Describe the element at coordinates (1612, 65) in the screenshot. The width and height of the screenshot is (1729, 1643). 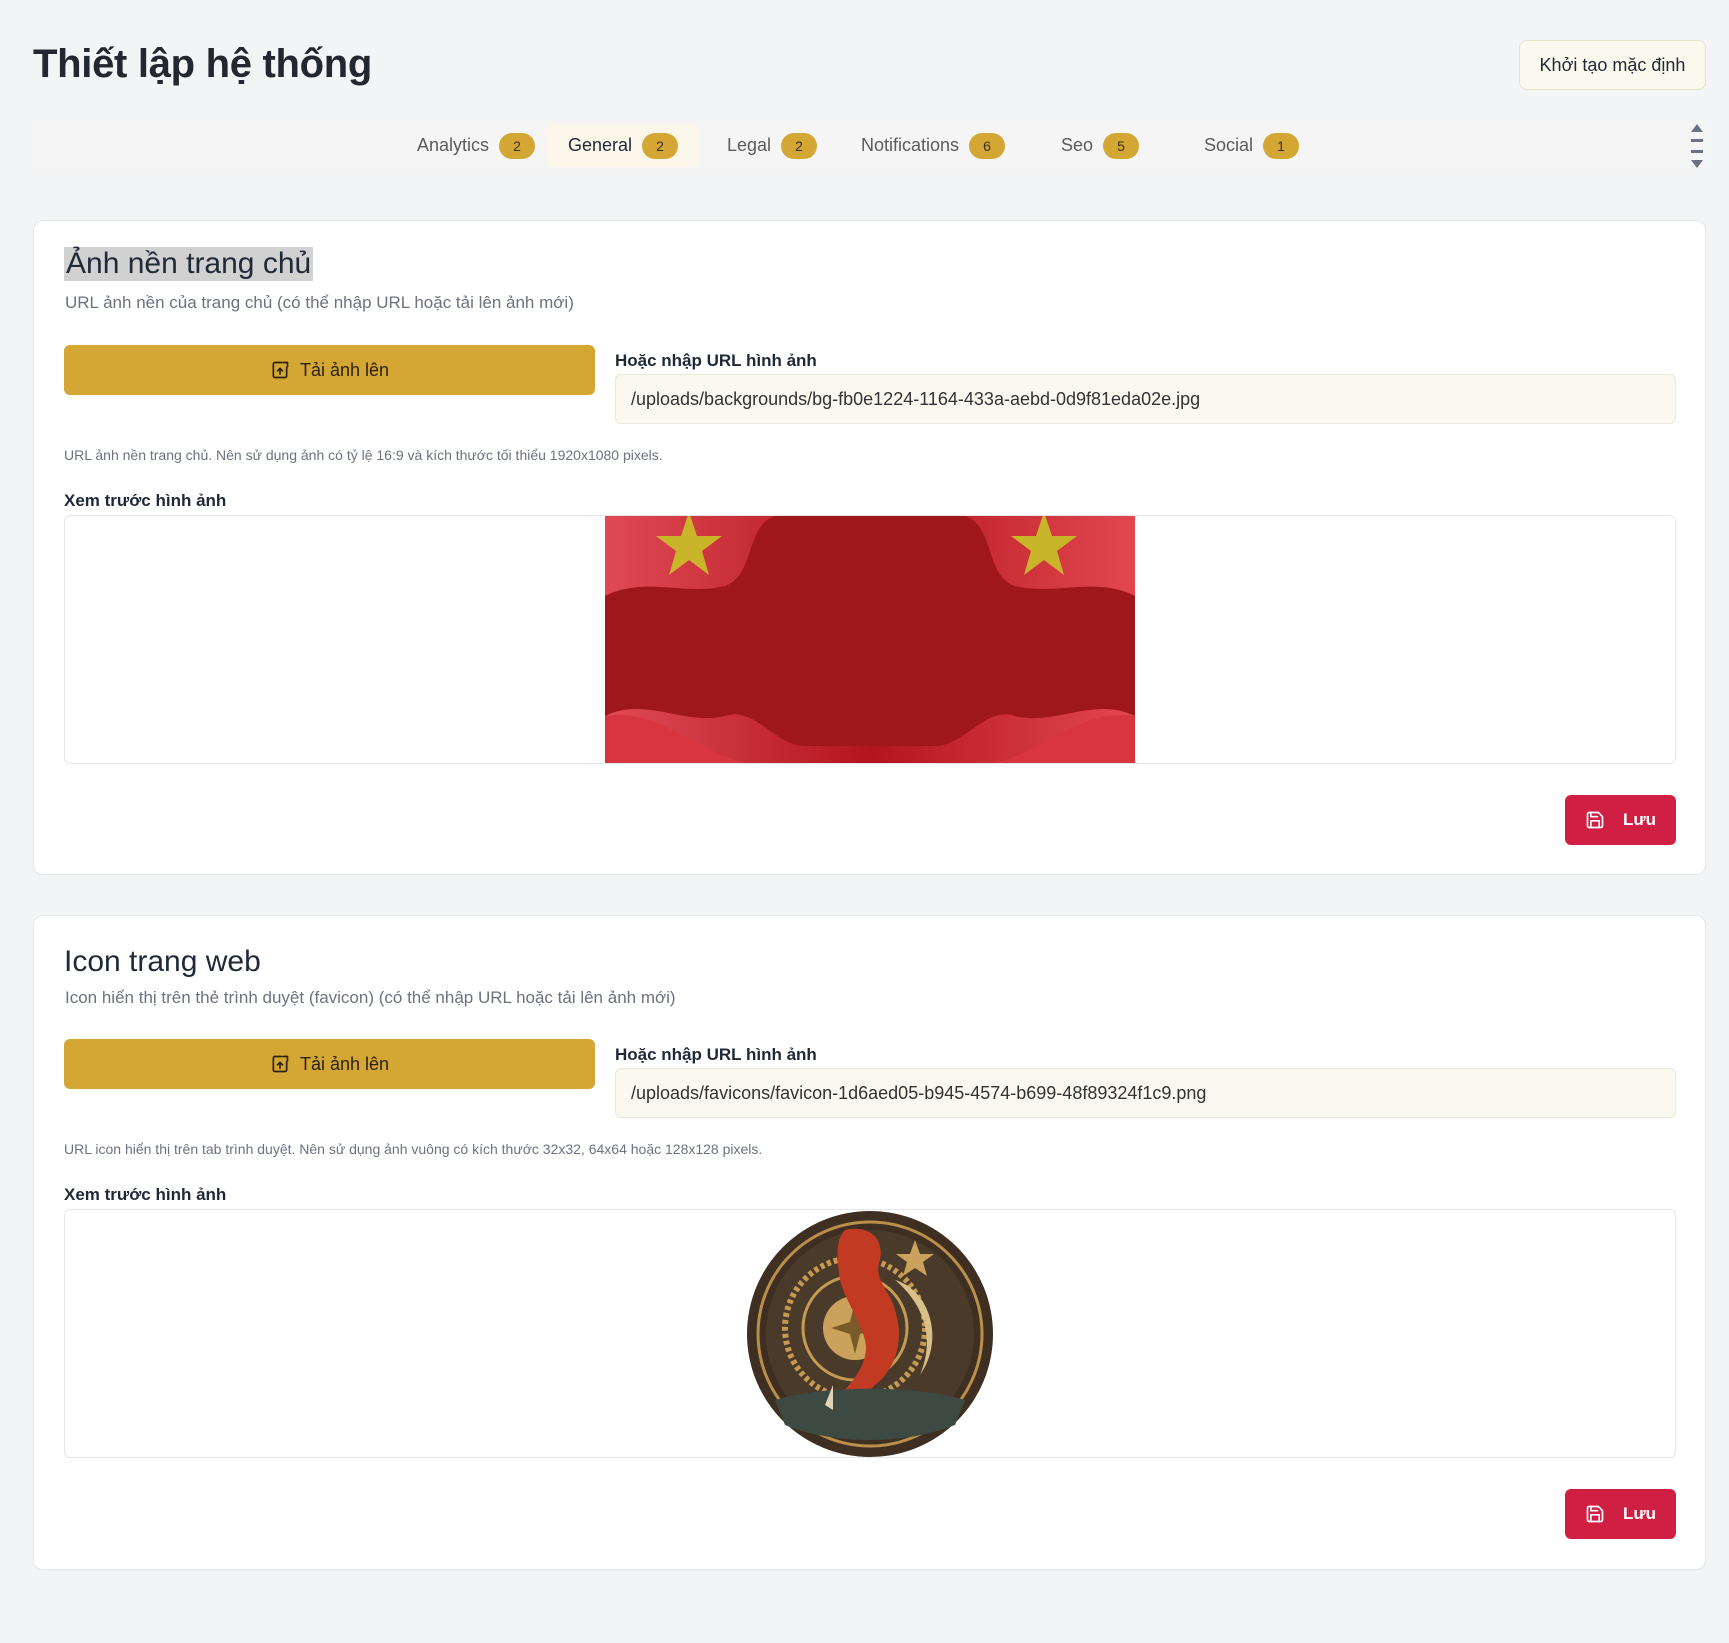
I see `reset-default-button: Khởi tạo mặc định` at that location.